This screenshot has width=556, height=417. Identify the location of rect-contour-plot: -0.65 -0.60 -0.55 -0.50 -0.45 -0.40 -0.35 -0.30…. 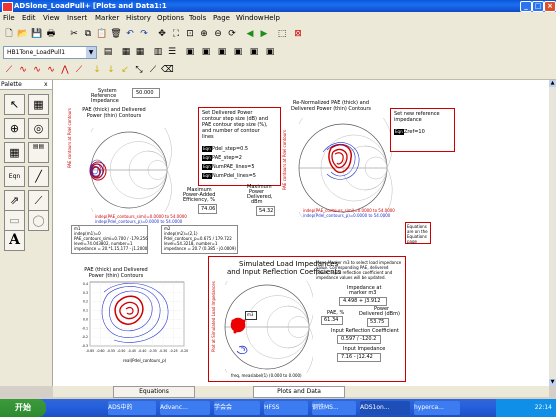
(133, 318).